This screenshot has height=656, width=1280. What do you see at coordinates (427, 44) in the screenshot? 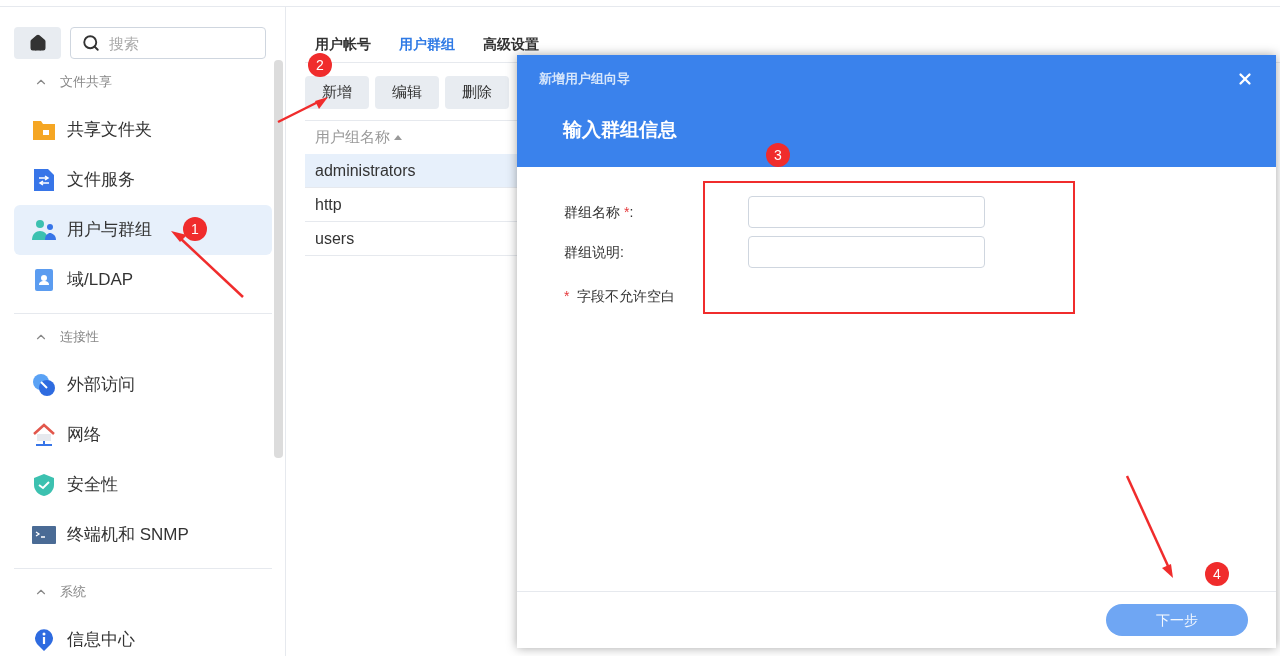
I see `tab: 用户群组` at bounding box center [427, 44].